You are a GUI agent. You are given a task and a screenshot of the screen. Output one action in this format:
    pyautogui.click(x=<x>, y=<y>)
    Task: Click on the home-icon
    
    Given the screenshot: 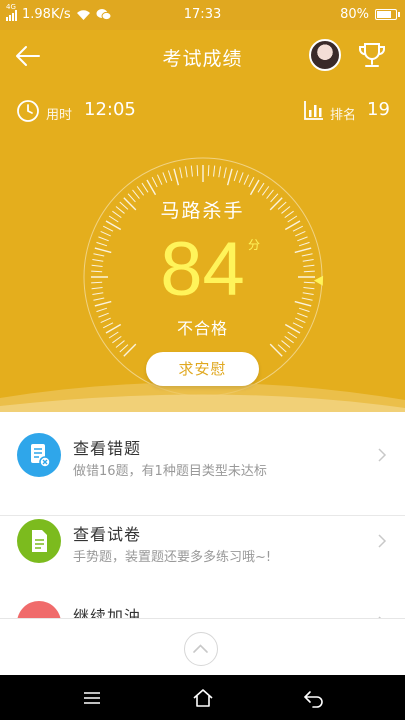 What is the action you would take?
    pyautogui.click(x=203, y=698)
    